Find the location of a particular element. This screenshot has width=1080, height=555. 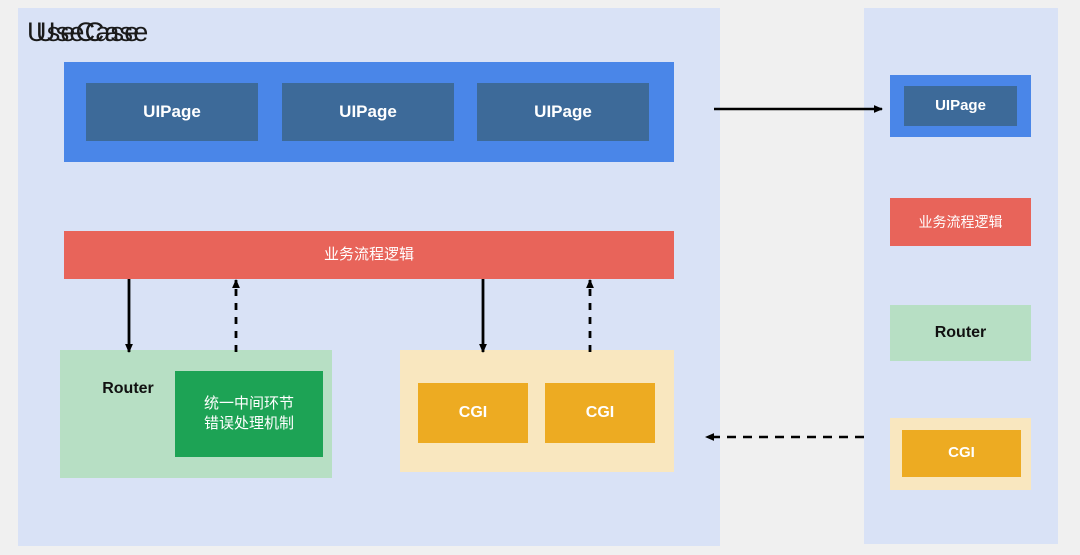

left-business-logic-label: 业务流程逻辑 is located at coordinates (368, 254).